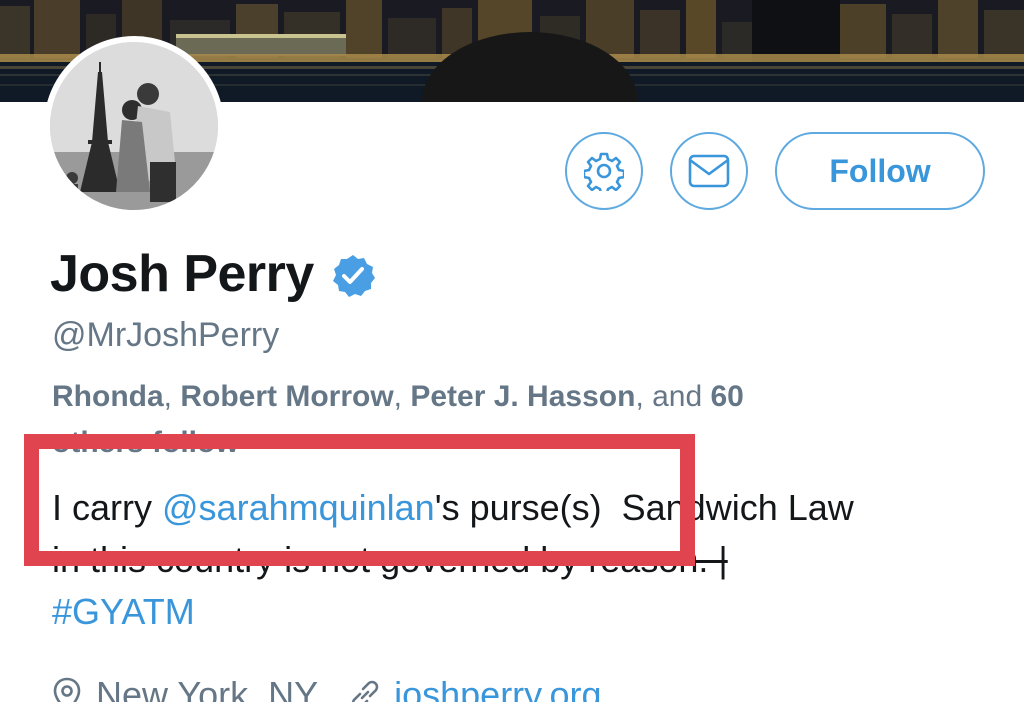 The height and width of the screenshot is (702, 1024). I want to click on envelope-icon, so click(709, 171).